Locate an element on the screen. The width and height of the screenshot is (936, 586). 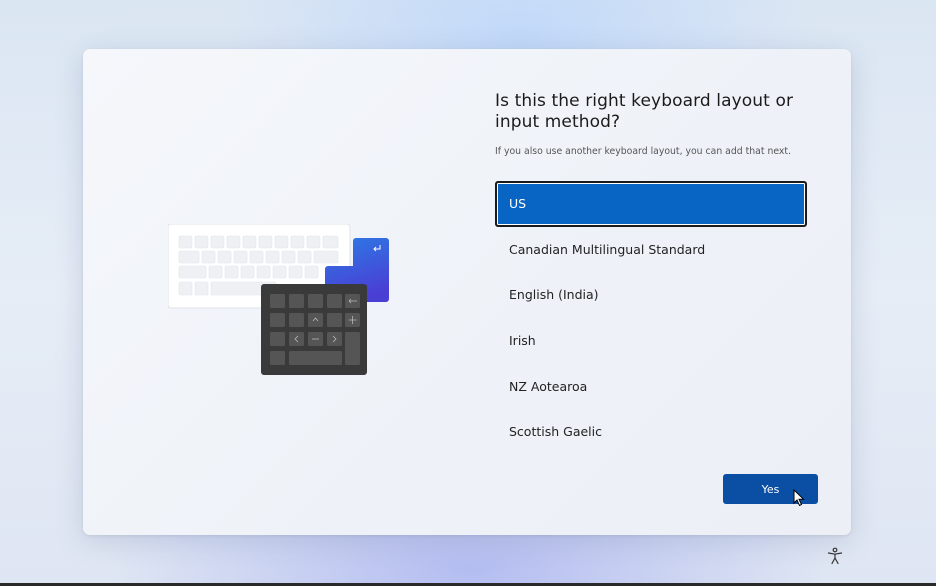
layout-option-label: Irish is located at coordinates (522, 341).